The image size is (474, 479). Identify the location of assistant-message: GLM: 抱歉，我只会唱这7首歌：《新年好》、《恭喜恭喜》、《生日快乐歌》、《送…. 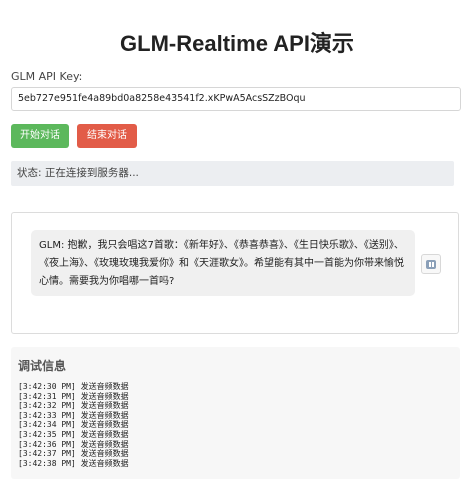
(223, 263).